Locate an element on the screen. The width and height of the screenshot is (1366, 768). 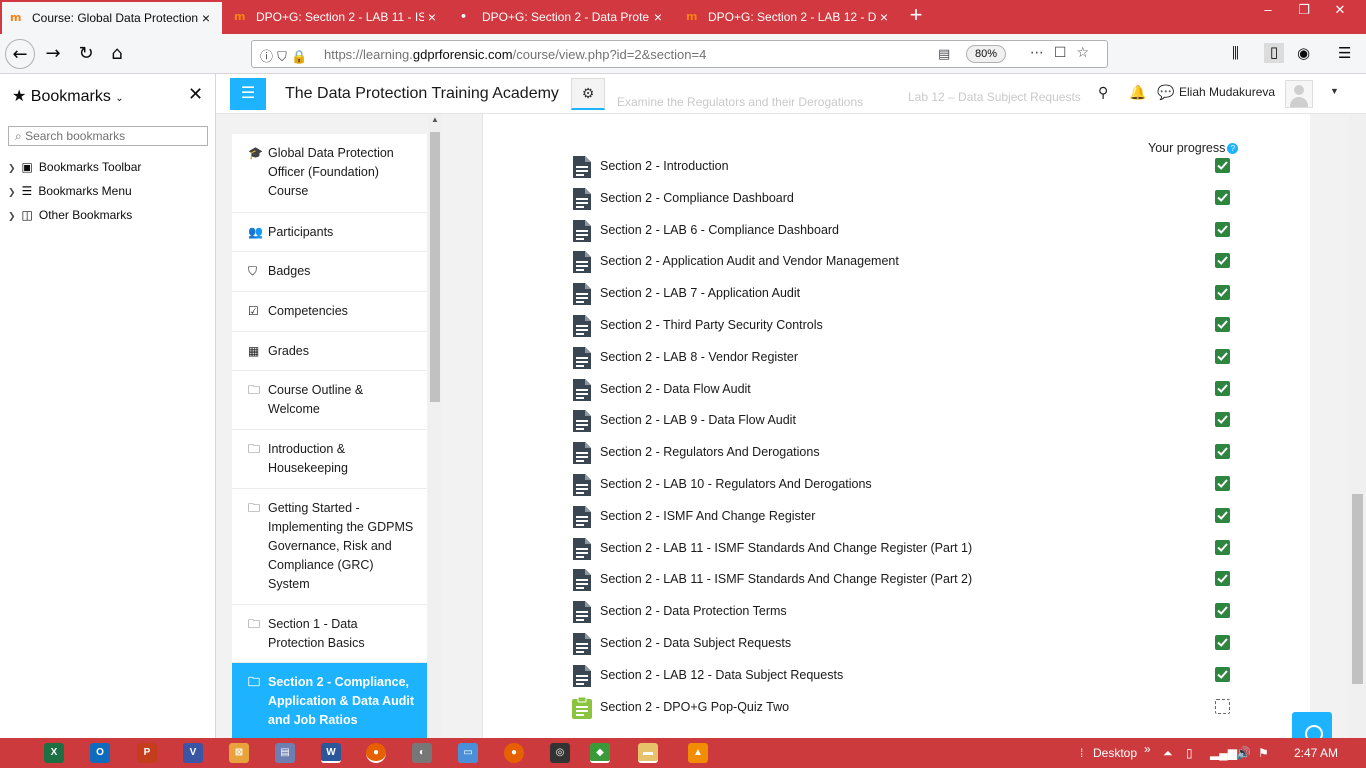
page-activity-row: Section 2 - Data Protection Terms is located at coordinates (911, 612).